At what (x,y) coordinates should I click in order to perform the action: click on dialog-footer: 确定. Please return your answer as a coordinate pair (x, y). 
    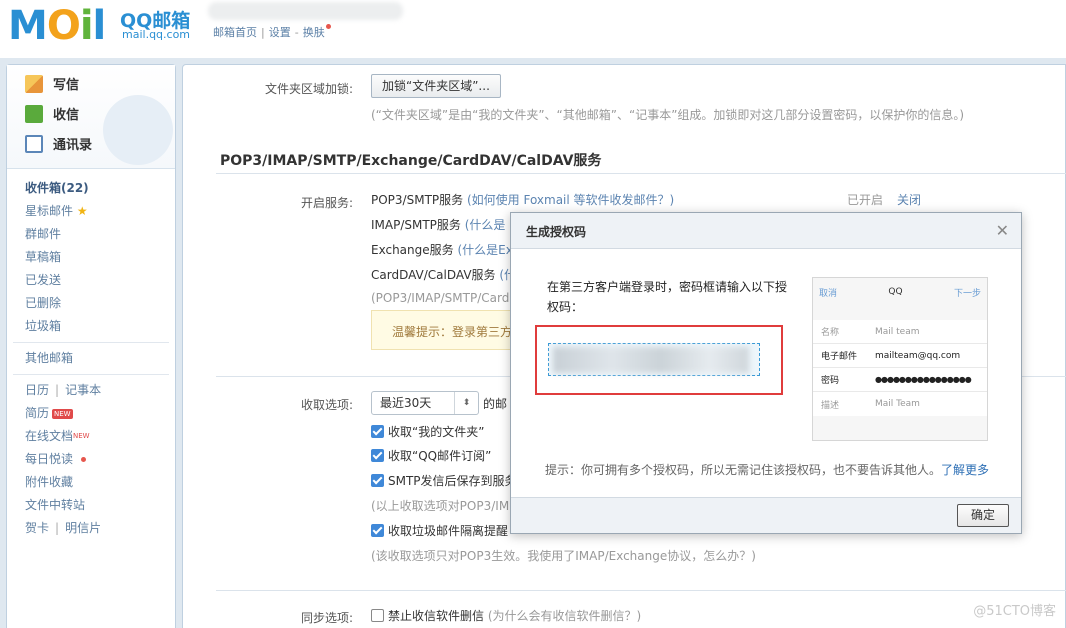
    Looking at the image, I should click on (766, 515).